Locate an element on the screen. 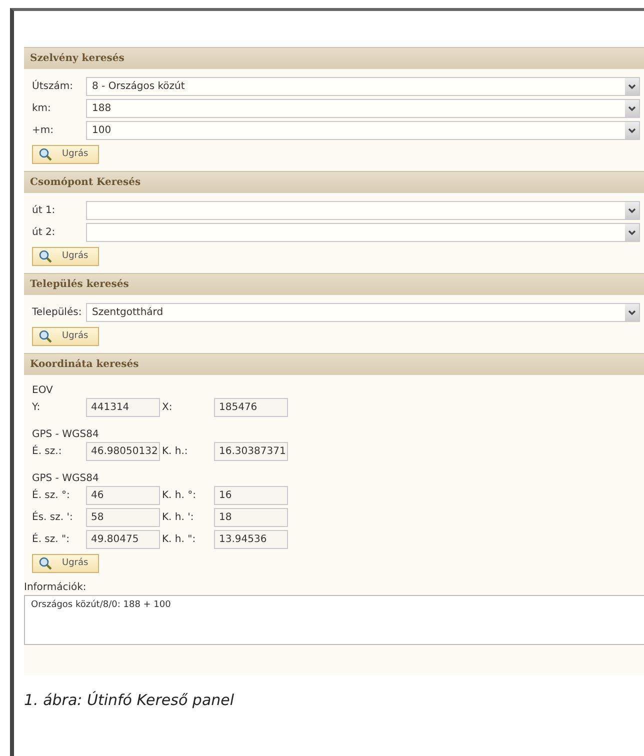 The width and height of the screenshot is (644, 756). coordinate-field: 13.94536 is located at coordinates (251, 539).